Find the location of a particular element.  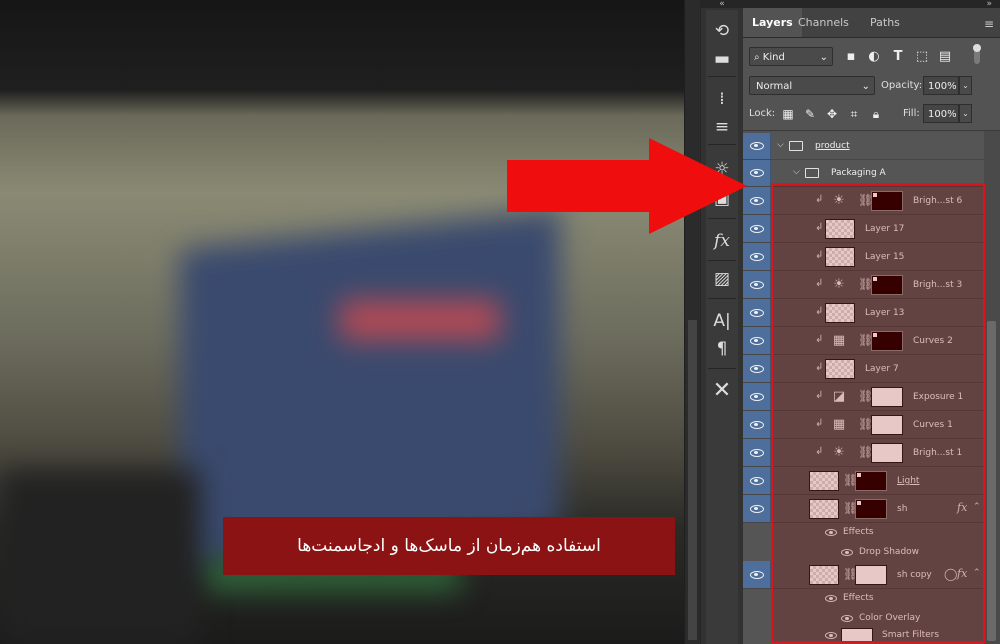

effect-name: Color Overlay is located at coordinates (890, 618).